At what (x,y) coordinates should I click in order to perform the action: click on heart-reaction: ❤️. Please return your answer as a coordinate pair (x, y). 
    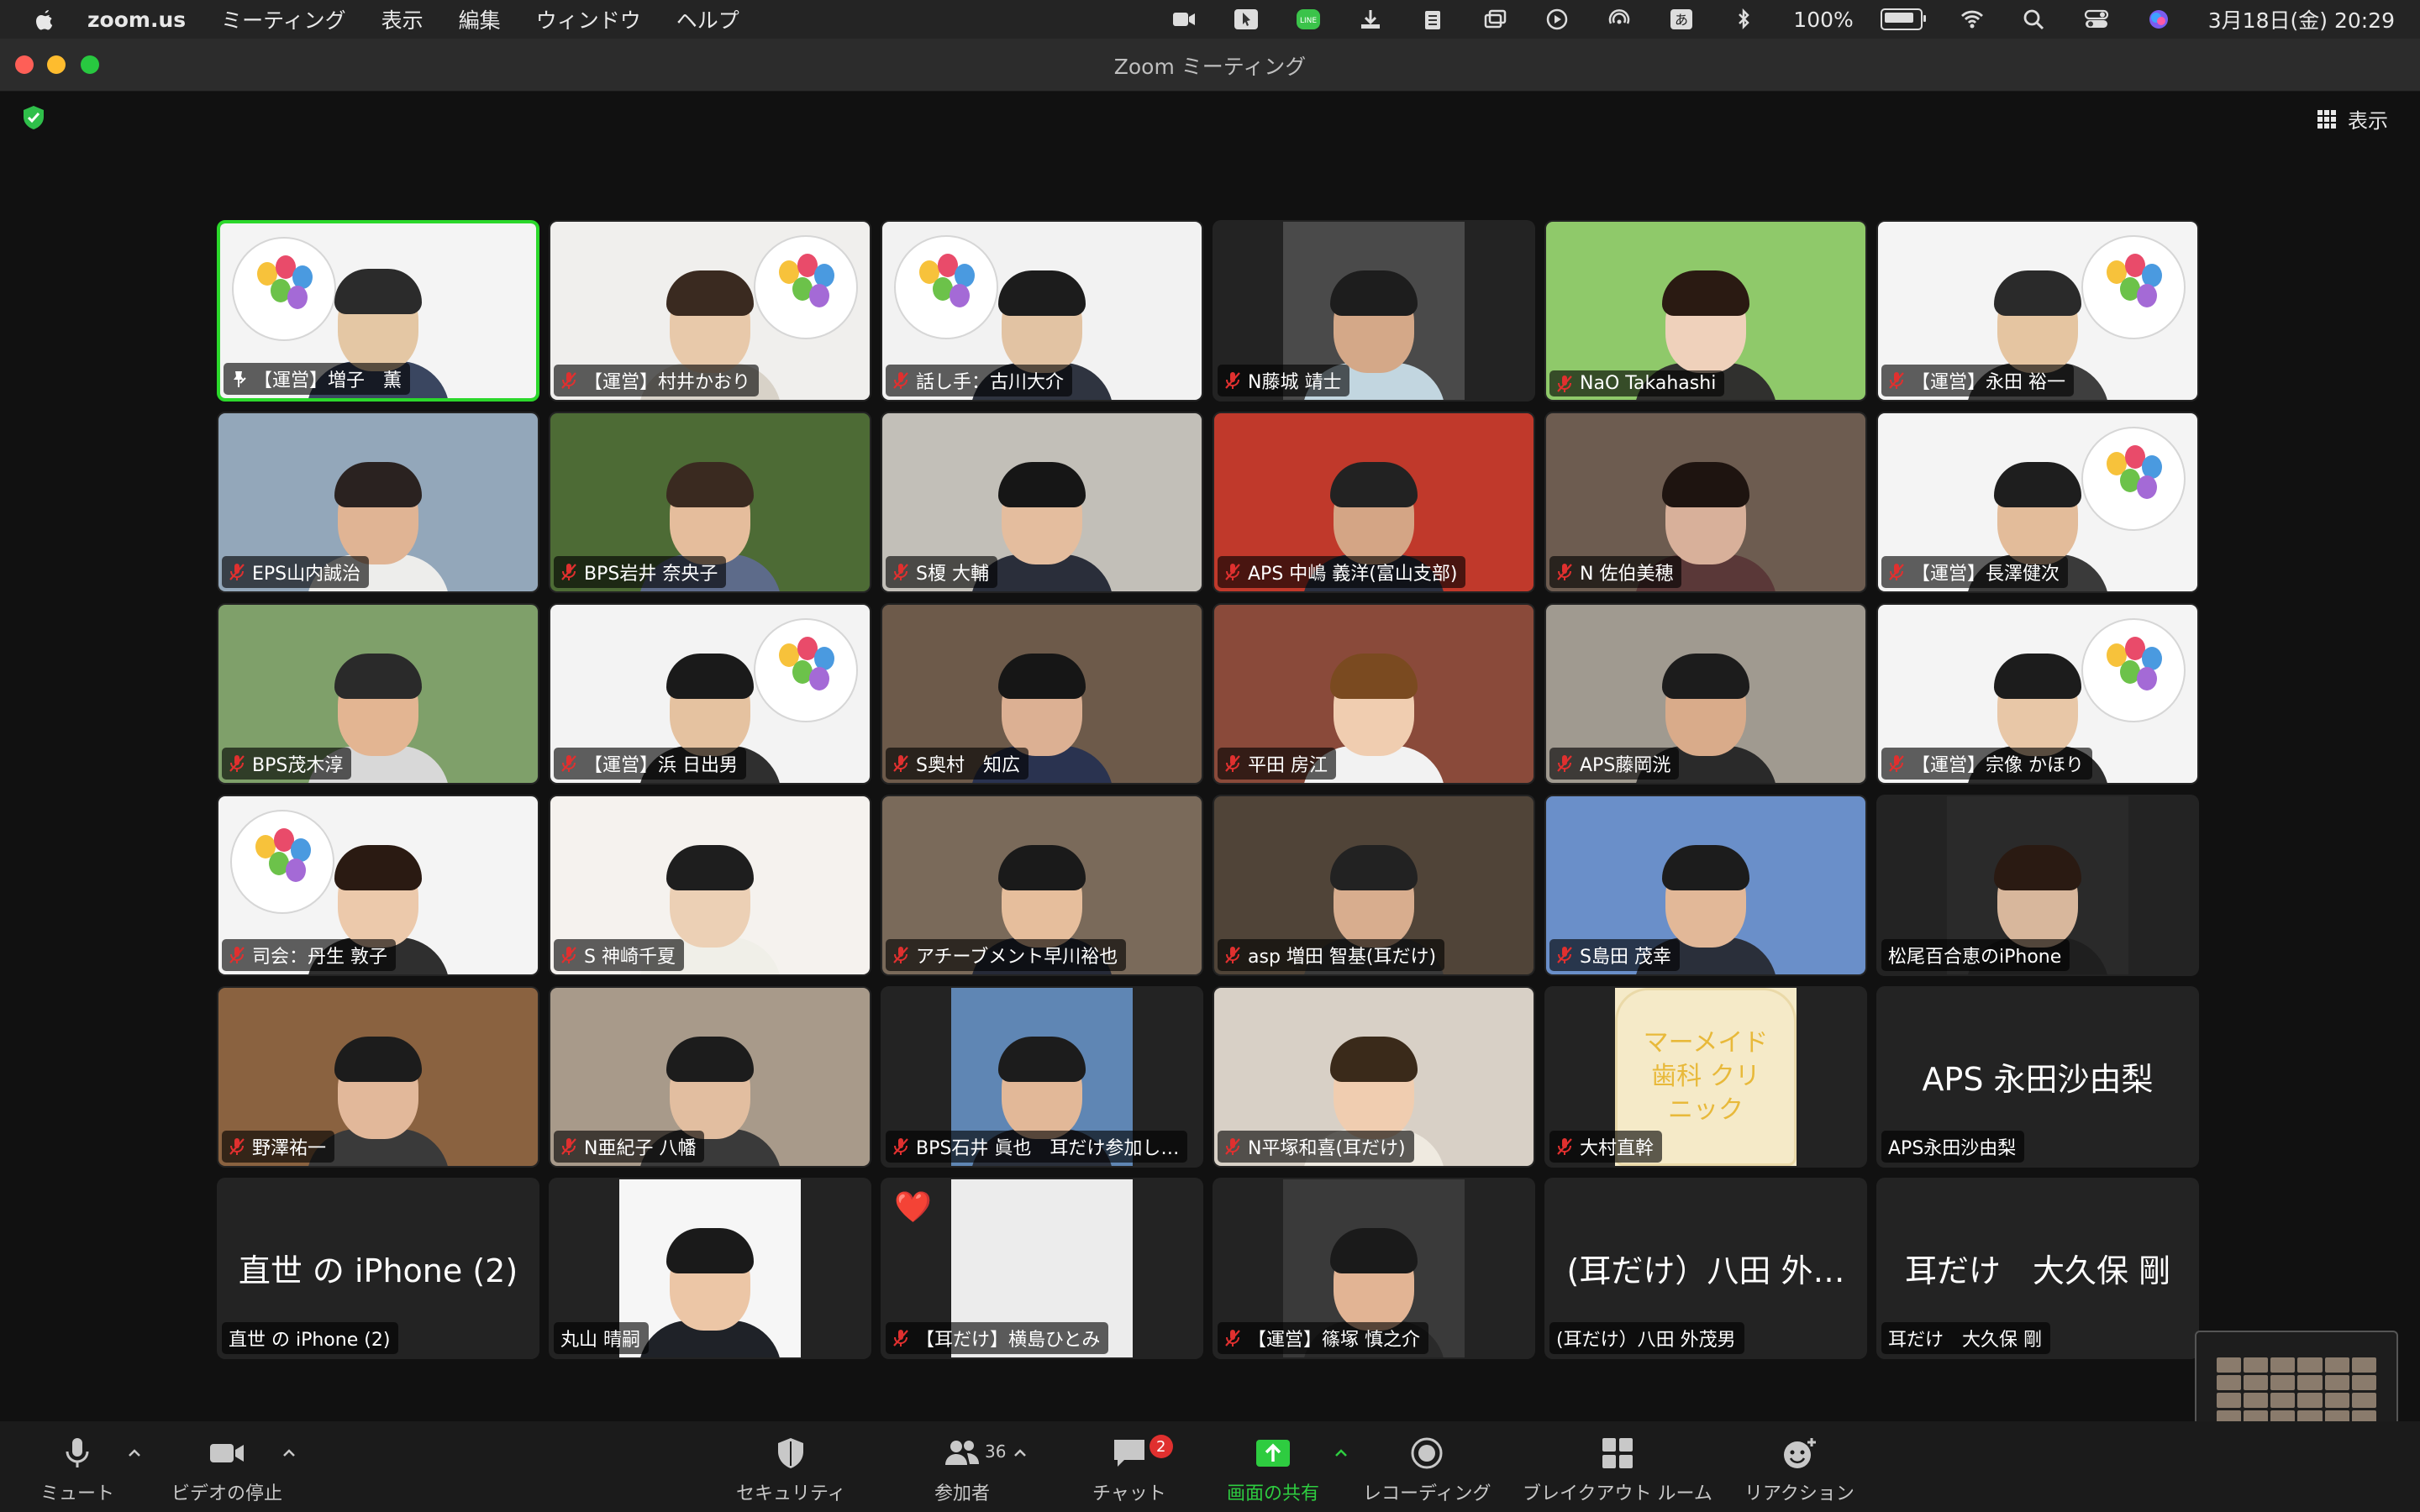
    Looking at the image, I should click on (913, 1207).